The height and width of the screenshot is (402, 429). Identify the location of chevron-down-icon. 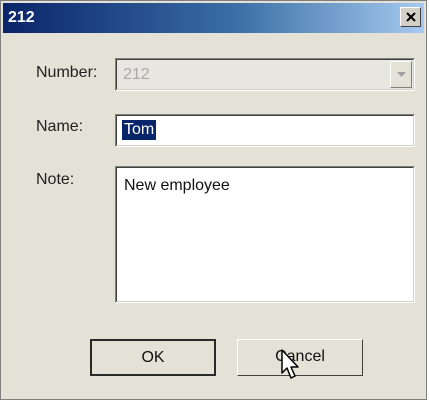
(401, 74).